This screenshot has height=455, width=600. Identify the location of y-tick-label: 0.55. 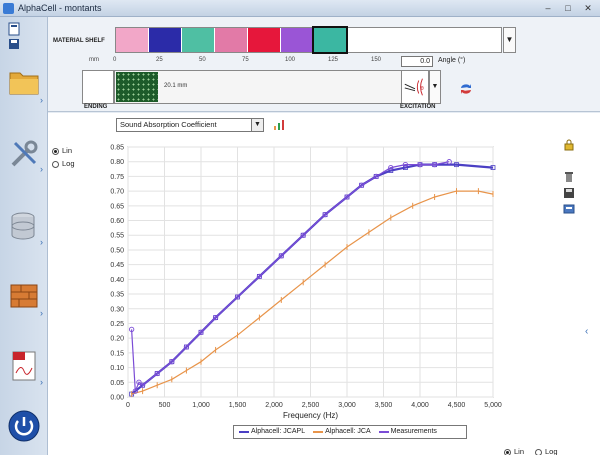
(117, 236).